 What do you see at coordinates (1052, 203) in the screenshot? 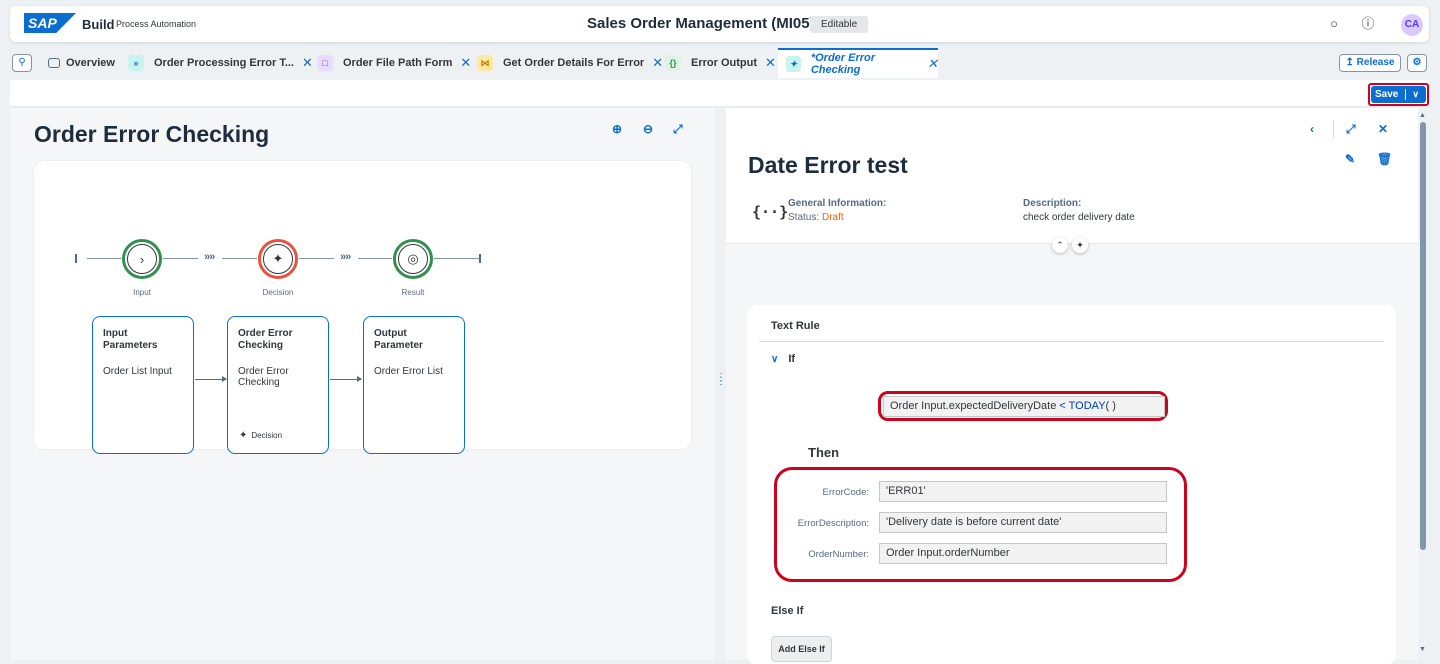
I see `description-label: Description:` at bounding box center [1052, 203].